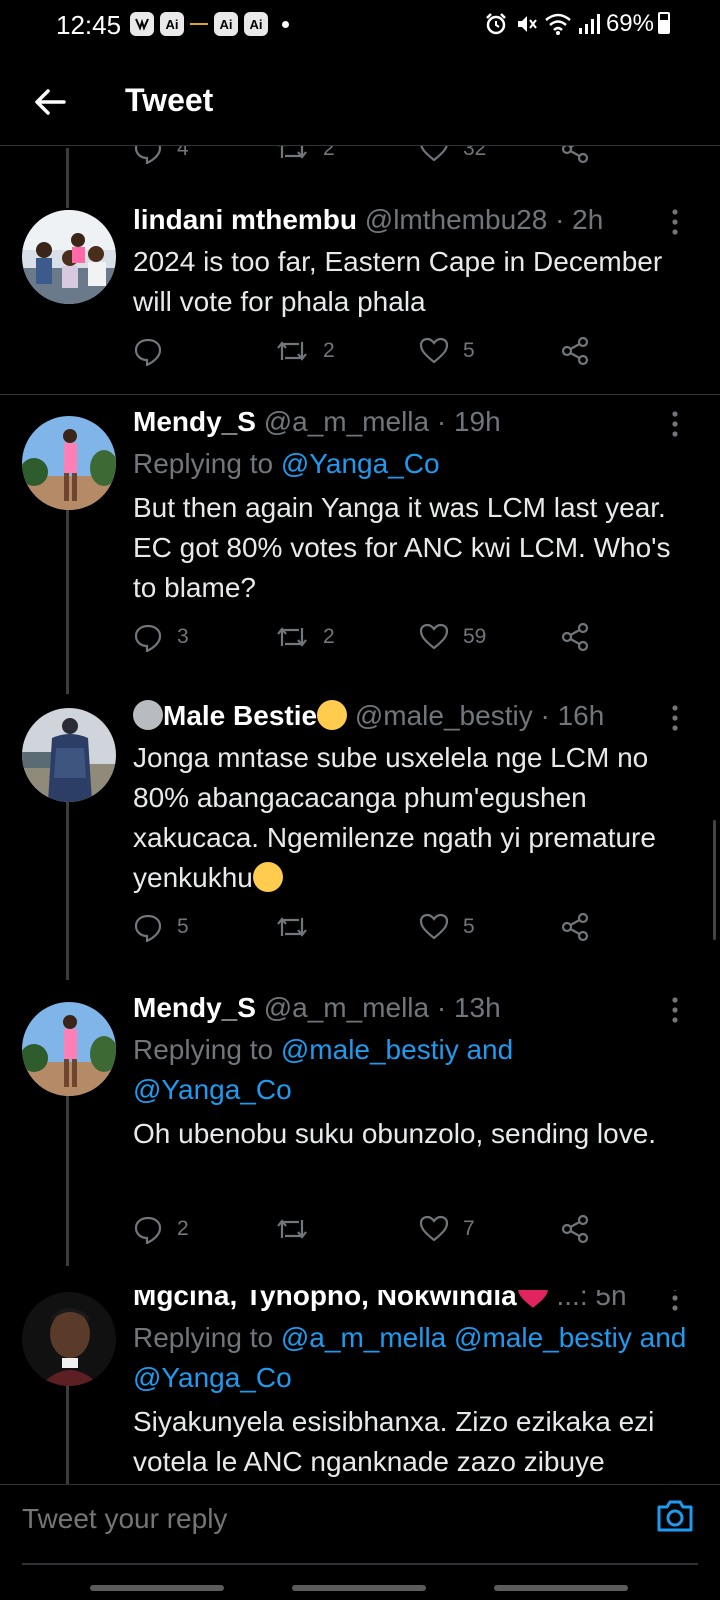  Describe the element at coordinates (199, 24) in the screenshot. I see `app-logo-icon` at that location.